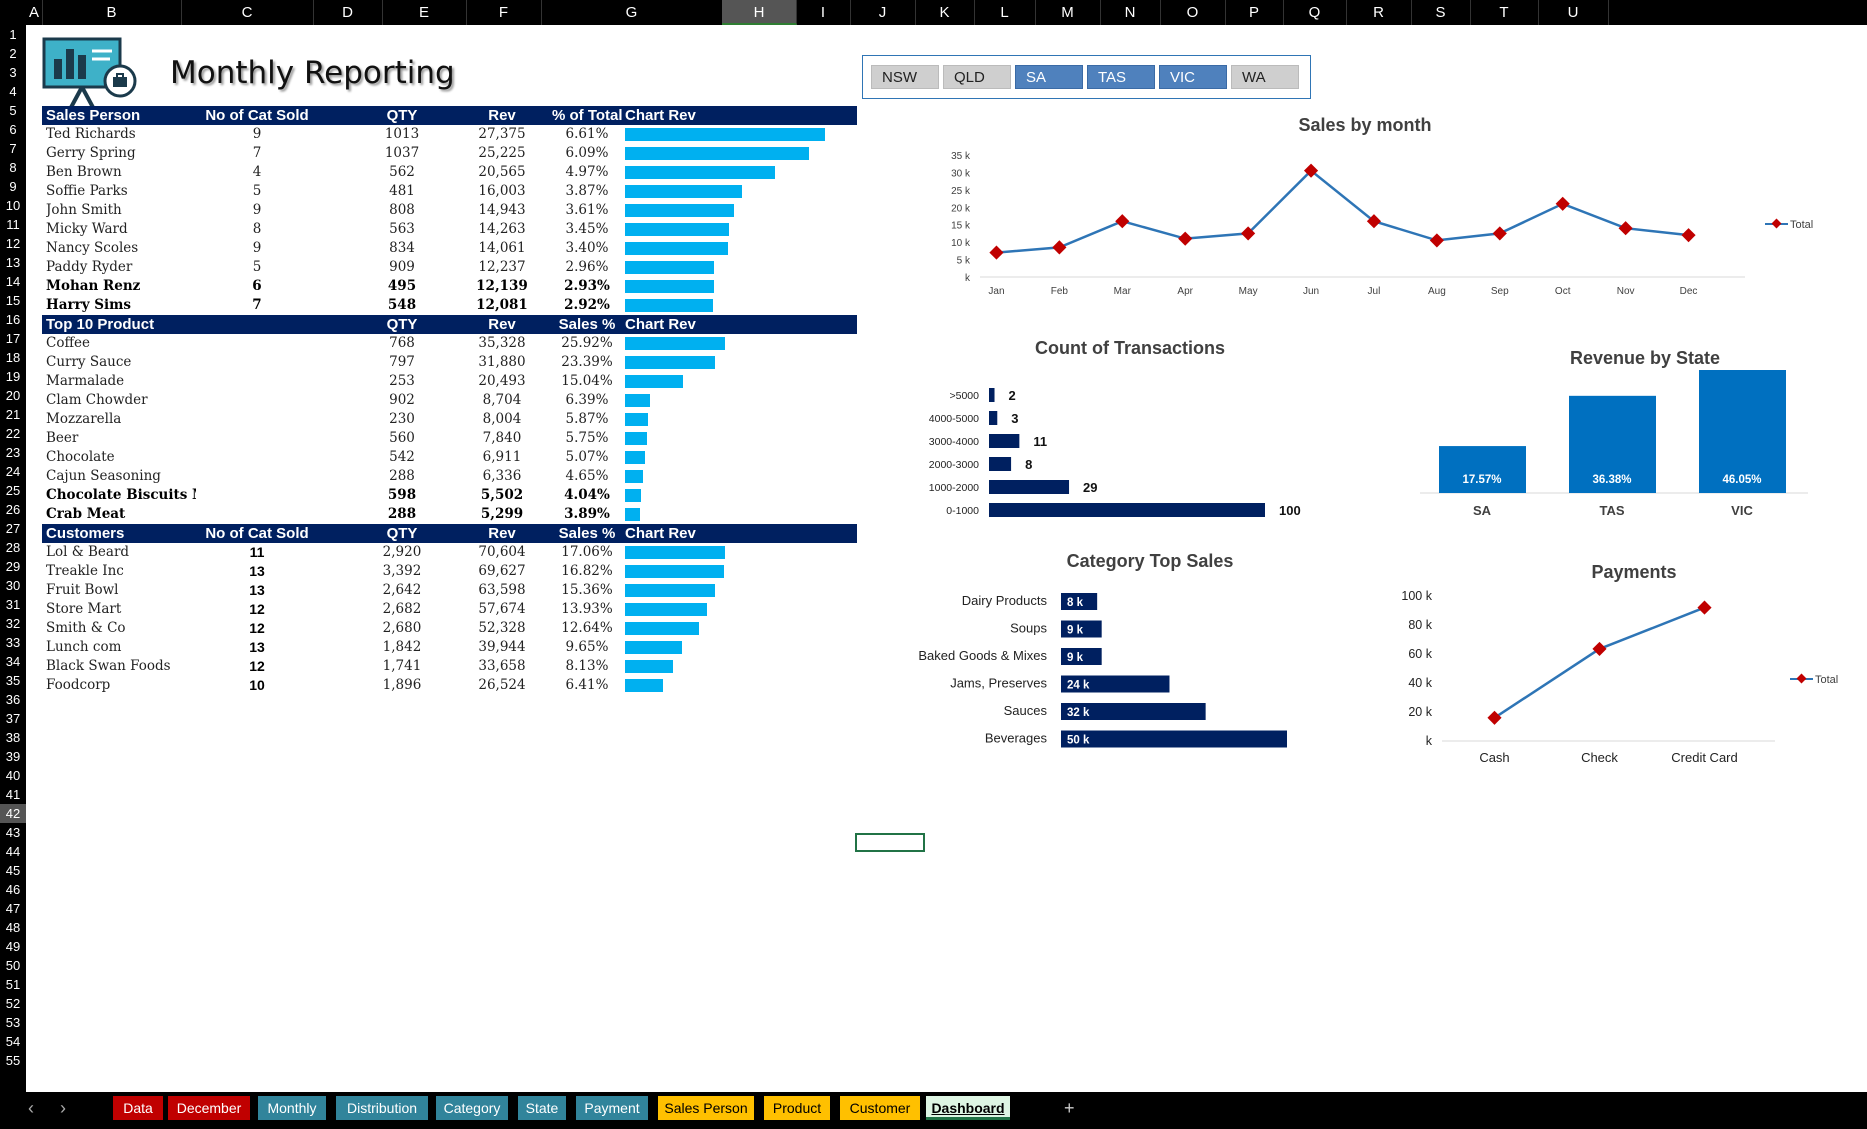 This screenshot has height=1129, width=1867. I want to click on row-header-4: 4, so click(13, 91).